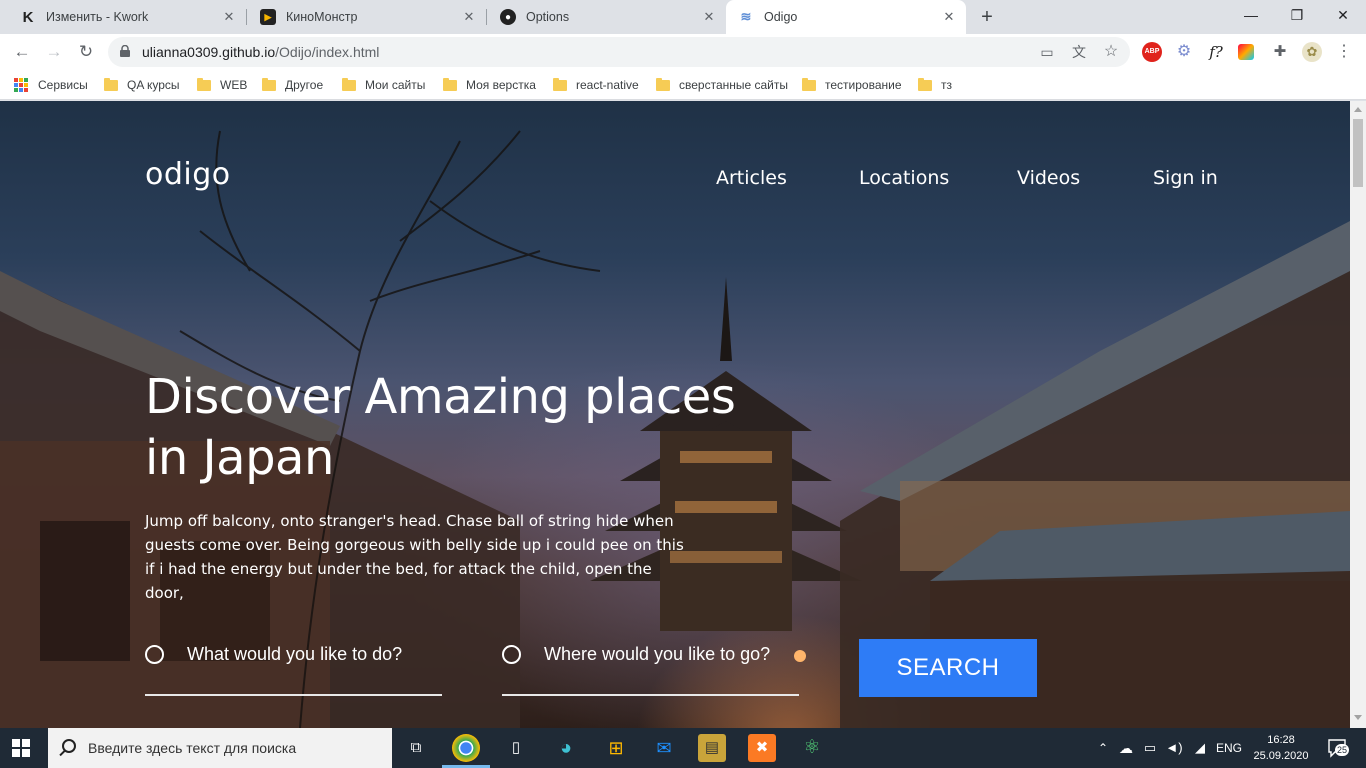 The width and height of the screenshot is (1366, 768). Describe the element at coordinates (987, 17) in the screenshot. I see `new-tab-button: +` at that location.